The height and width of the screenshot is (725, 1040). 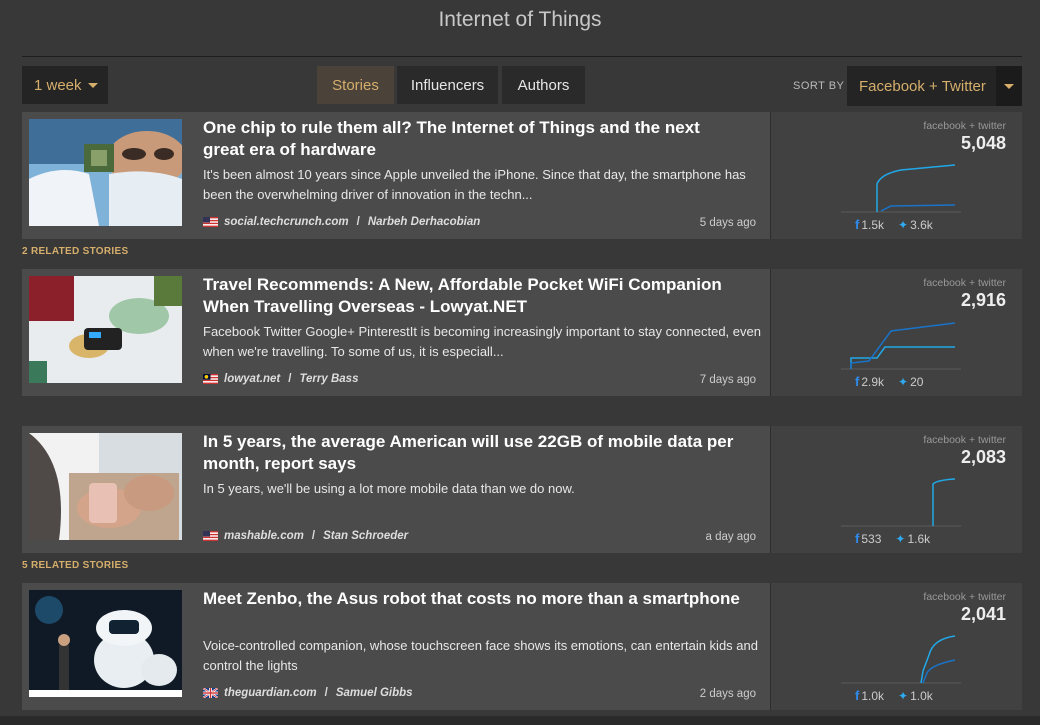 What do you see at coordinates (520, 720) in the screenshot?
I see `page-bottom-edge` at bounding box center [520, 720].